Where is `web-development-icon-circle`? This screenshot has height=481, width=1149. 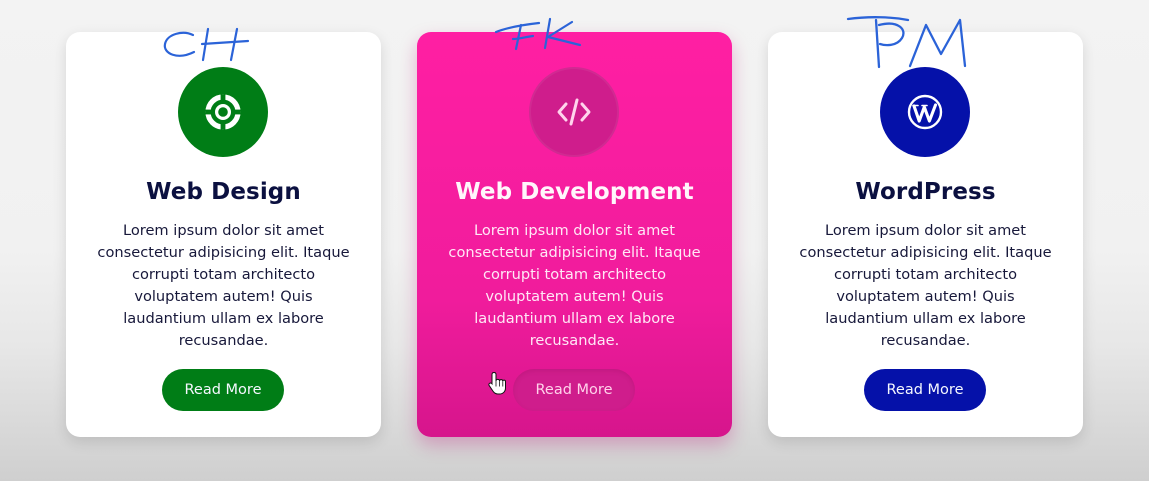 web-development-icon-circle is located at coordinates (574, 112).